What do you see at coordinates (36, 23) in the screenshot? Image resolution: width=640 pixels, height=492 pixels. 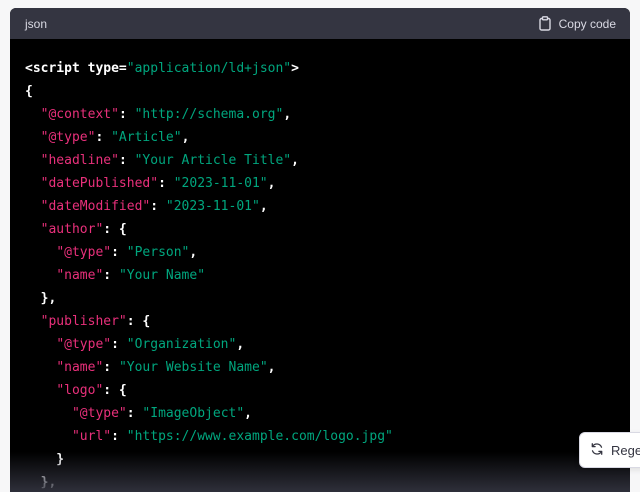 I see `code-language-label: json` at bounding box center [36, 23].